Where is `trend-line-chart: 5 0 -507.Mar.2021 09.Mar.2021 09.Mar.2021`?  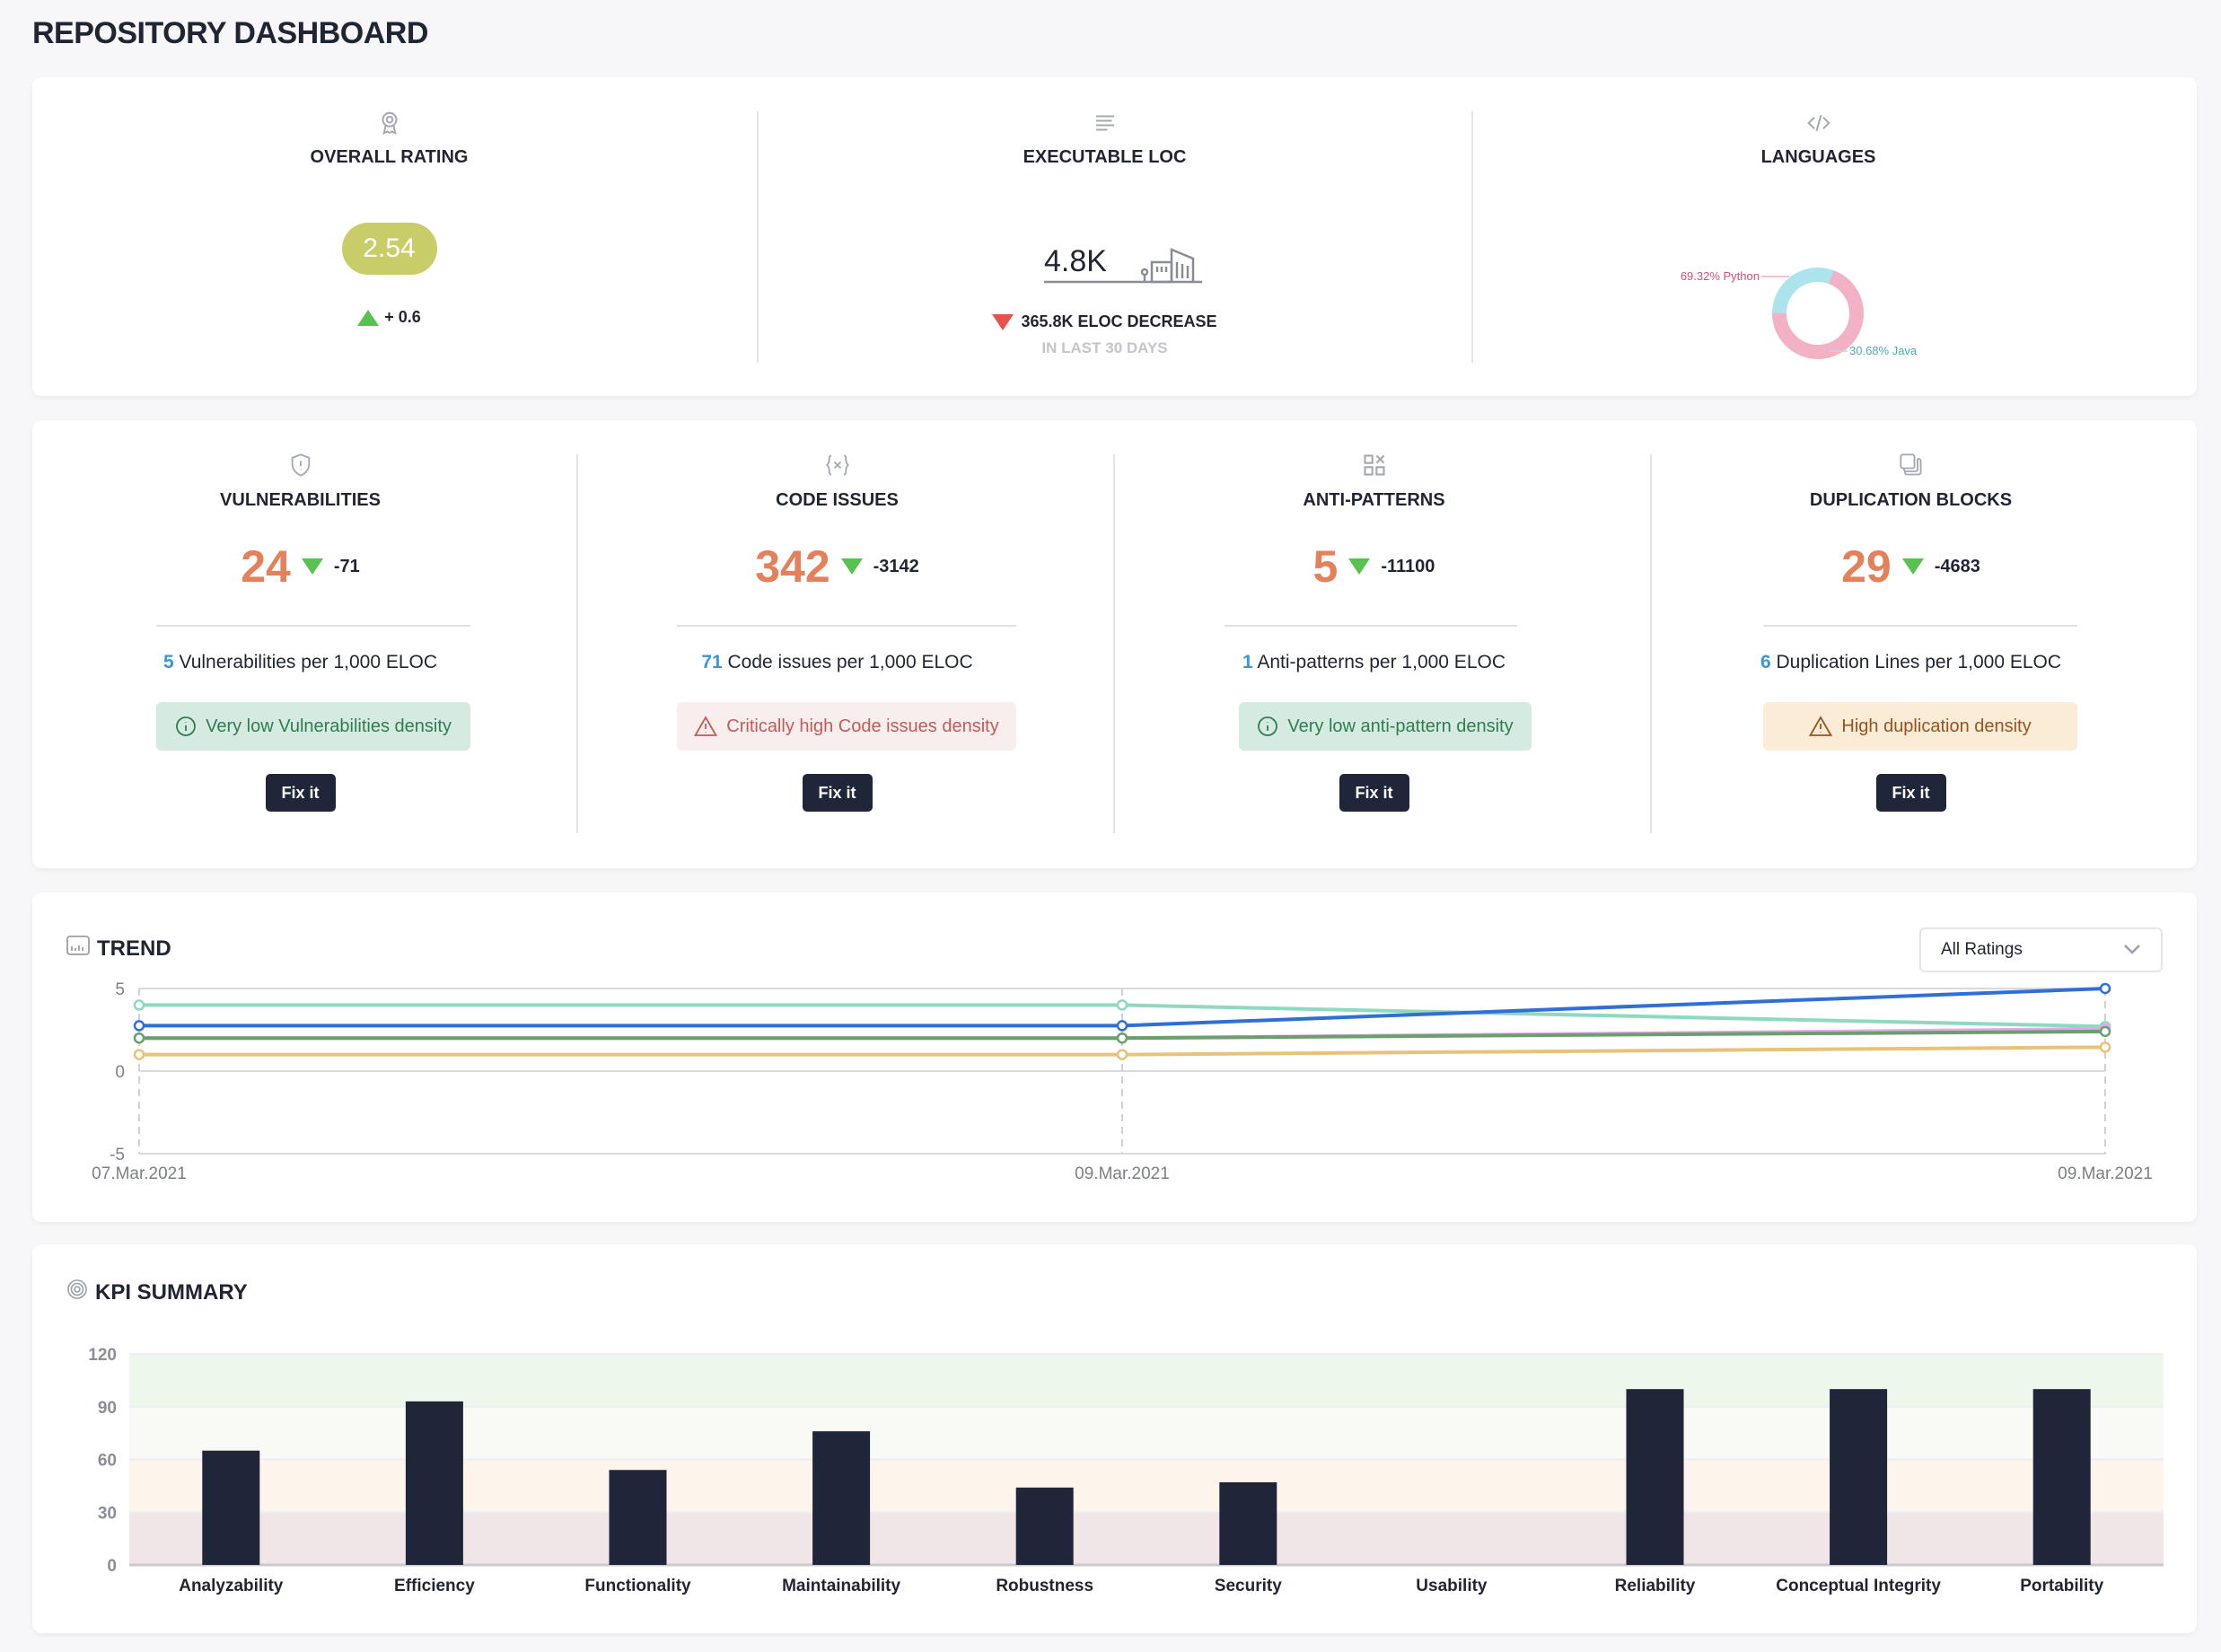 trend-line-chart: 5 0 -507.Mar.2021 09.Mar.2021 09.Mar.2021 is located at coordinates (1122, 1082).